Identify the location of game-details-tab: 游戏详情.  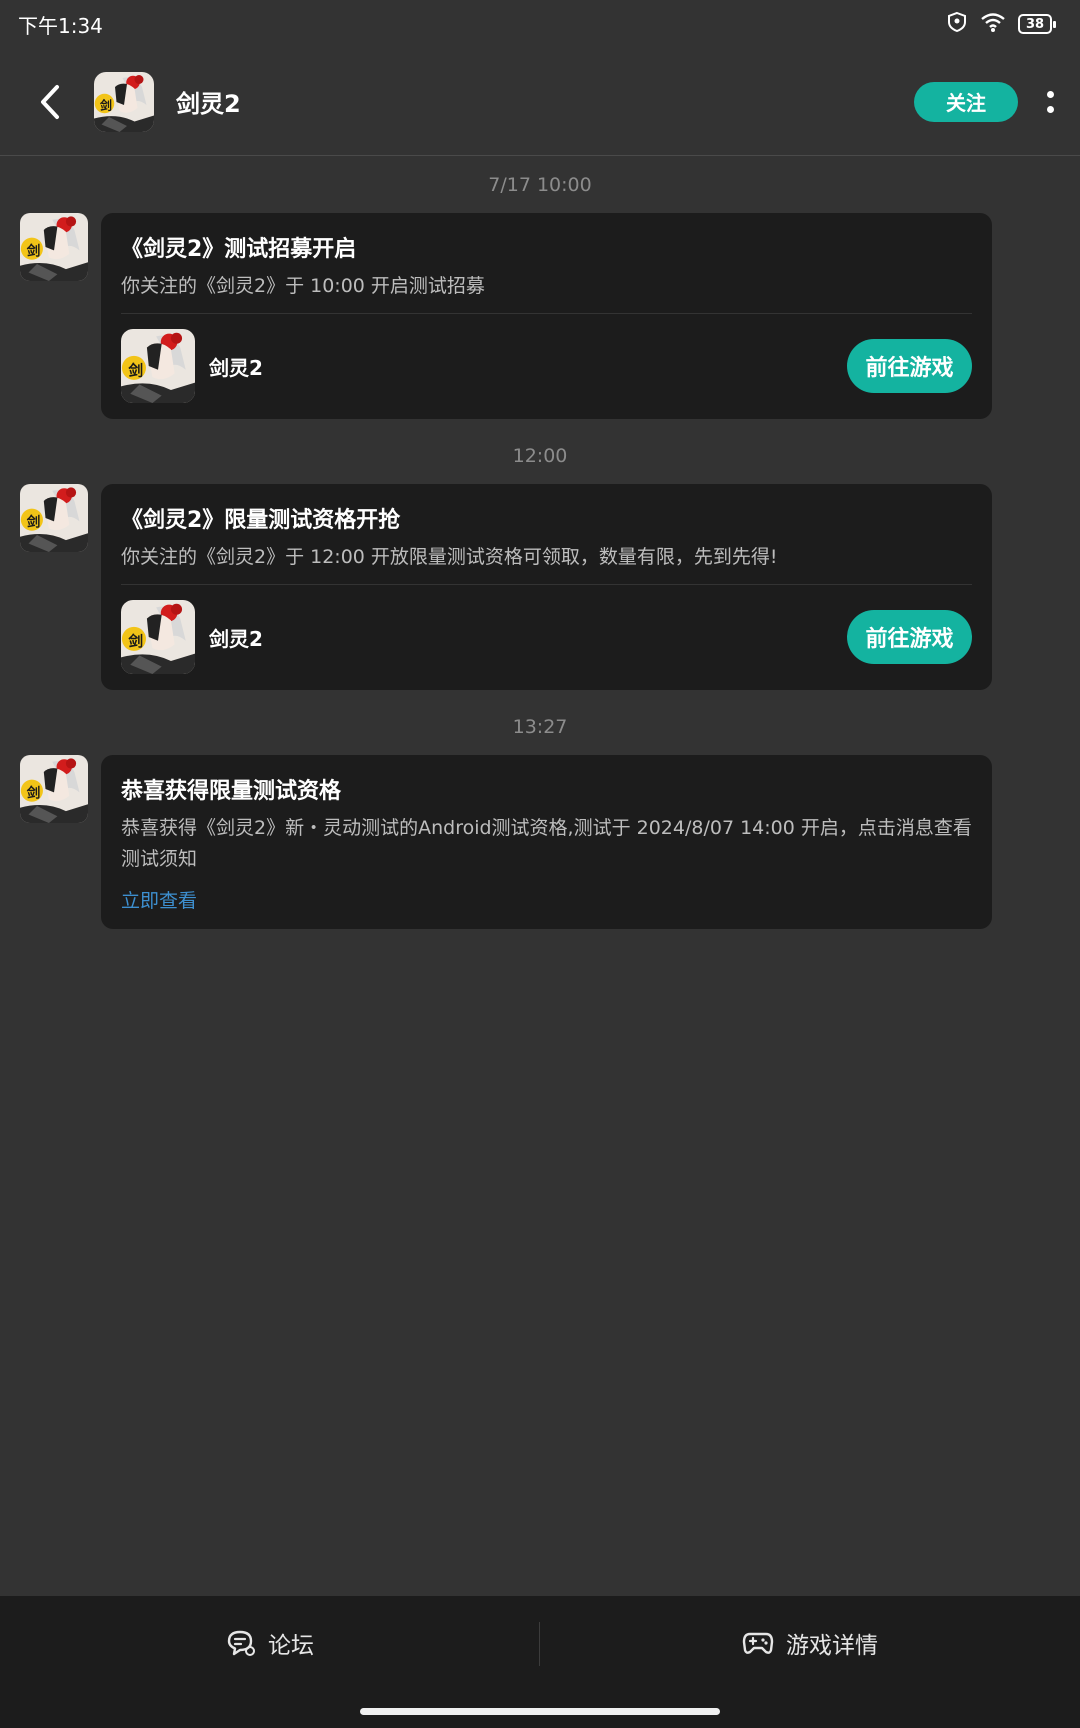
(810, 1643).